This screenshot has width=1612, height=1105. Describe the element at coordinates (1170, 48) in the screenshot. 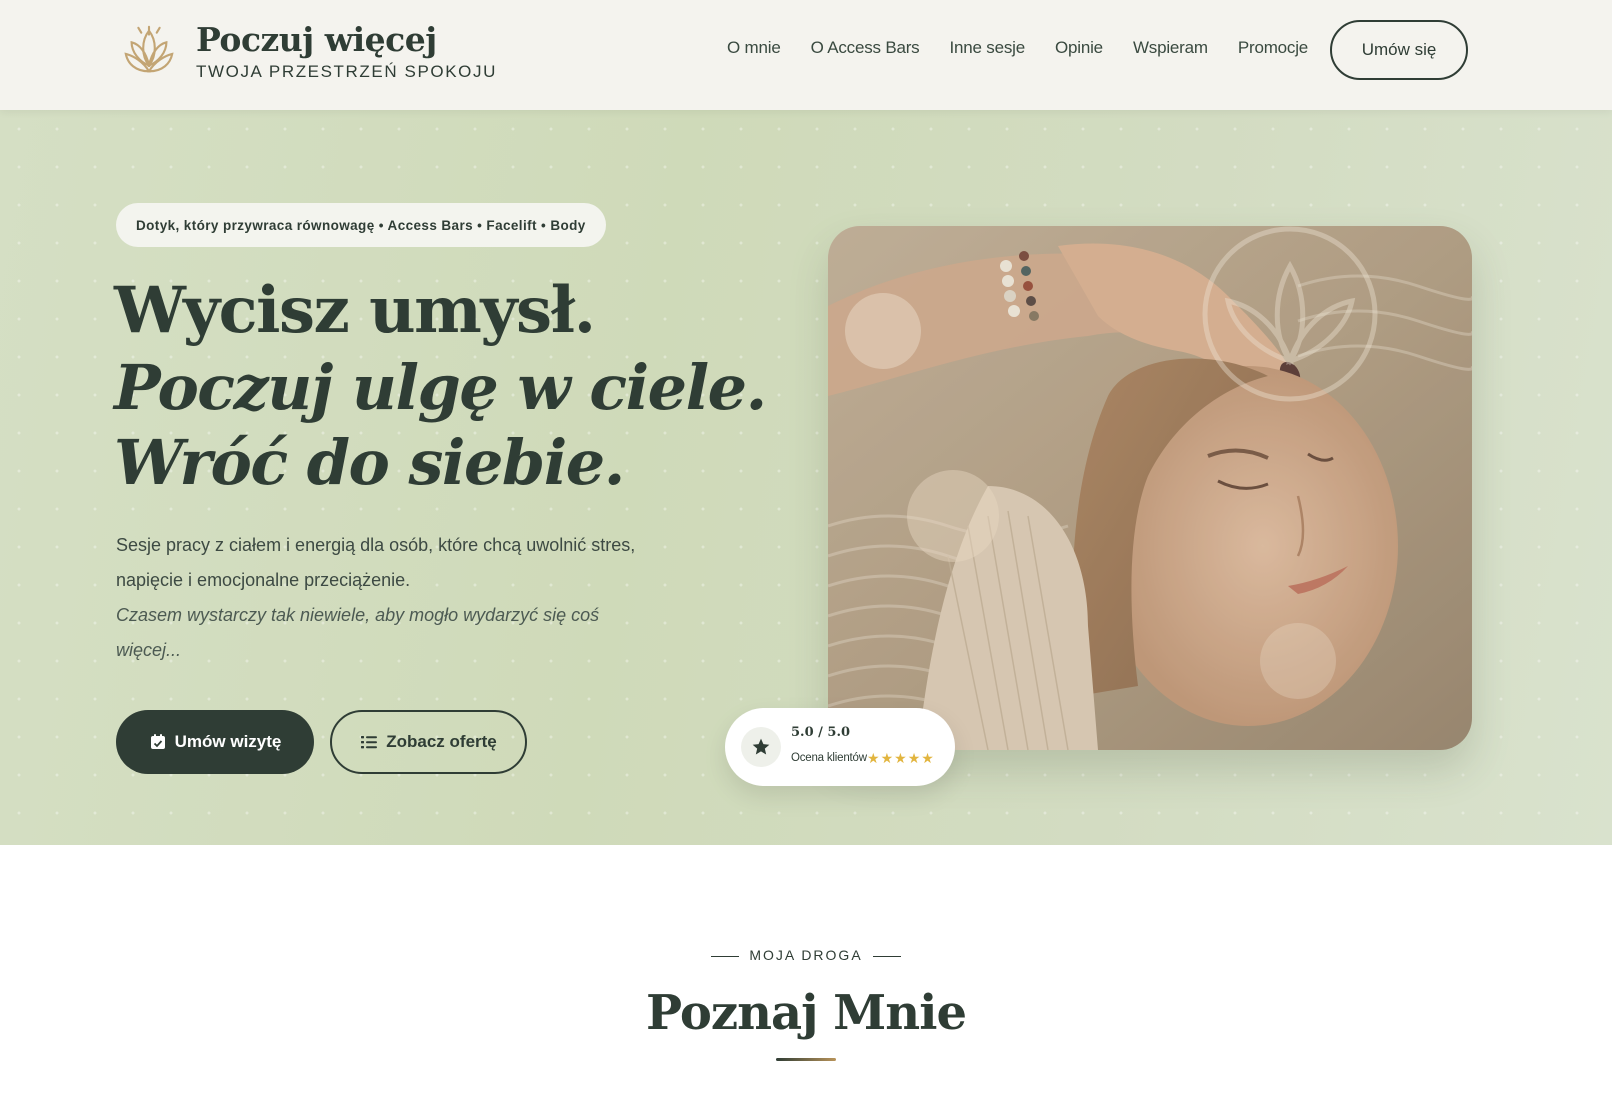

I see `nav-link-wspieram: Wspieram` at that location.